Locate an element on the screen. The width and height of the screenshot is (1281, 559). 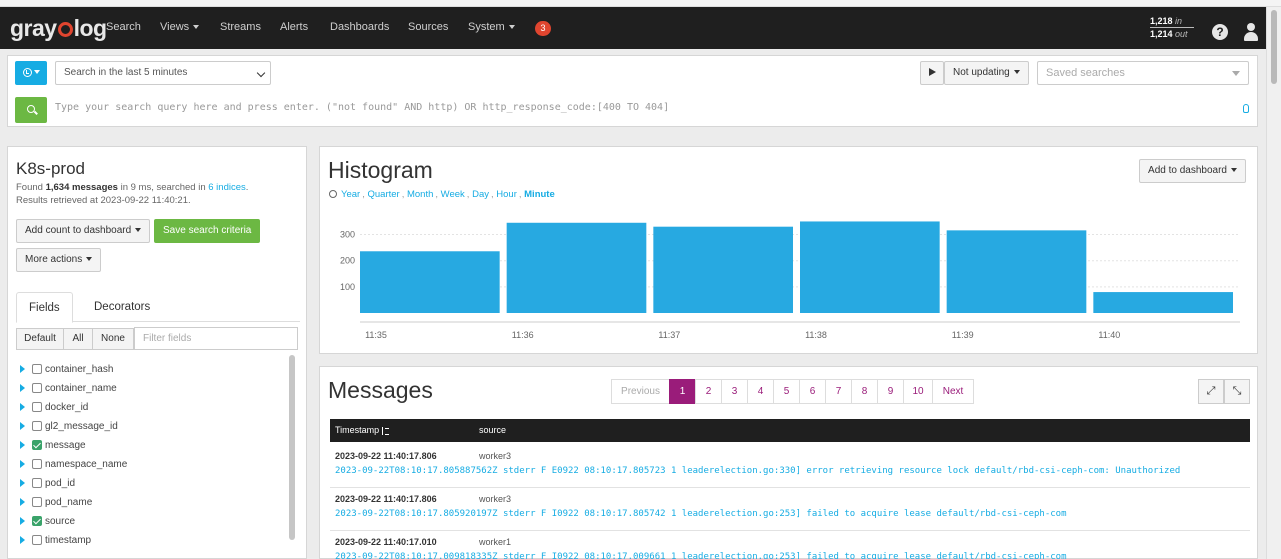
search-submit-button is located at coordinates (31, 110).